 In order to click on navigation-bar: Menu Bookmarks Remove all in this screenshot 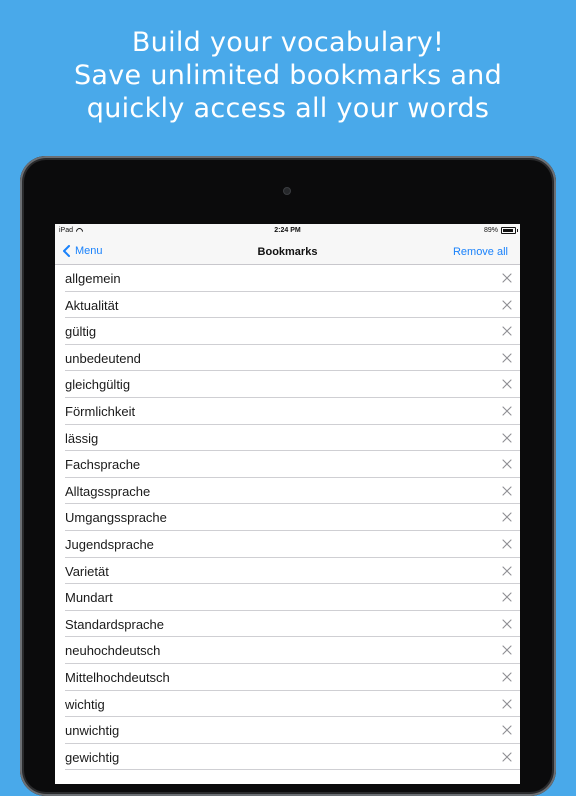, I will do `click(287, 252)`.